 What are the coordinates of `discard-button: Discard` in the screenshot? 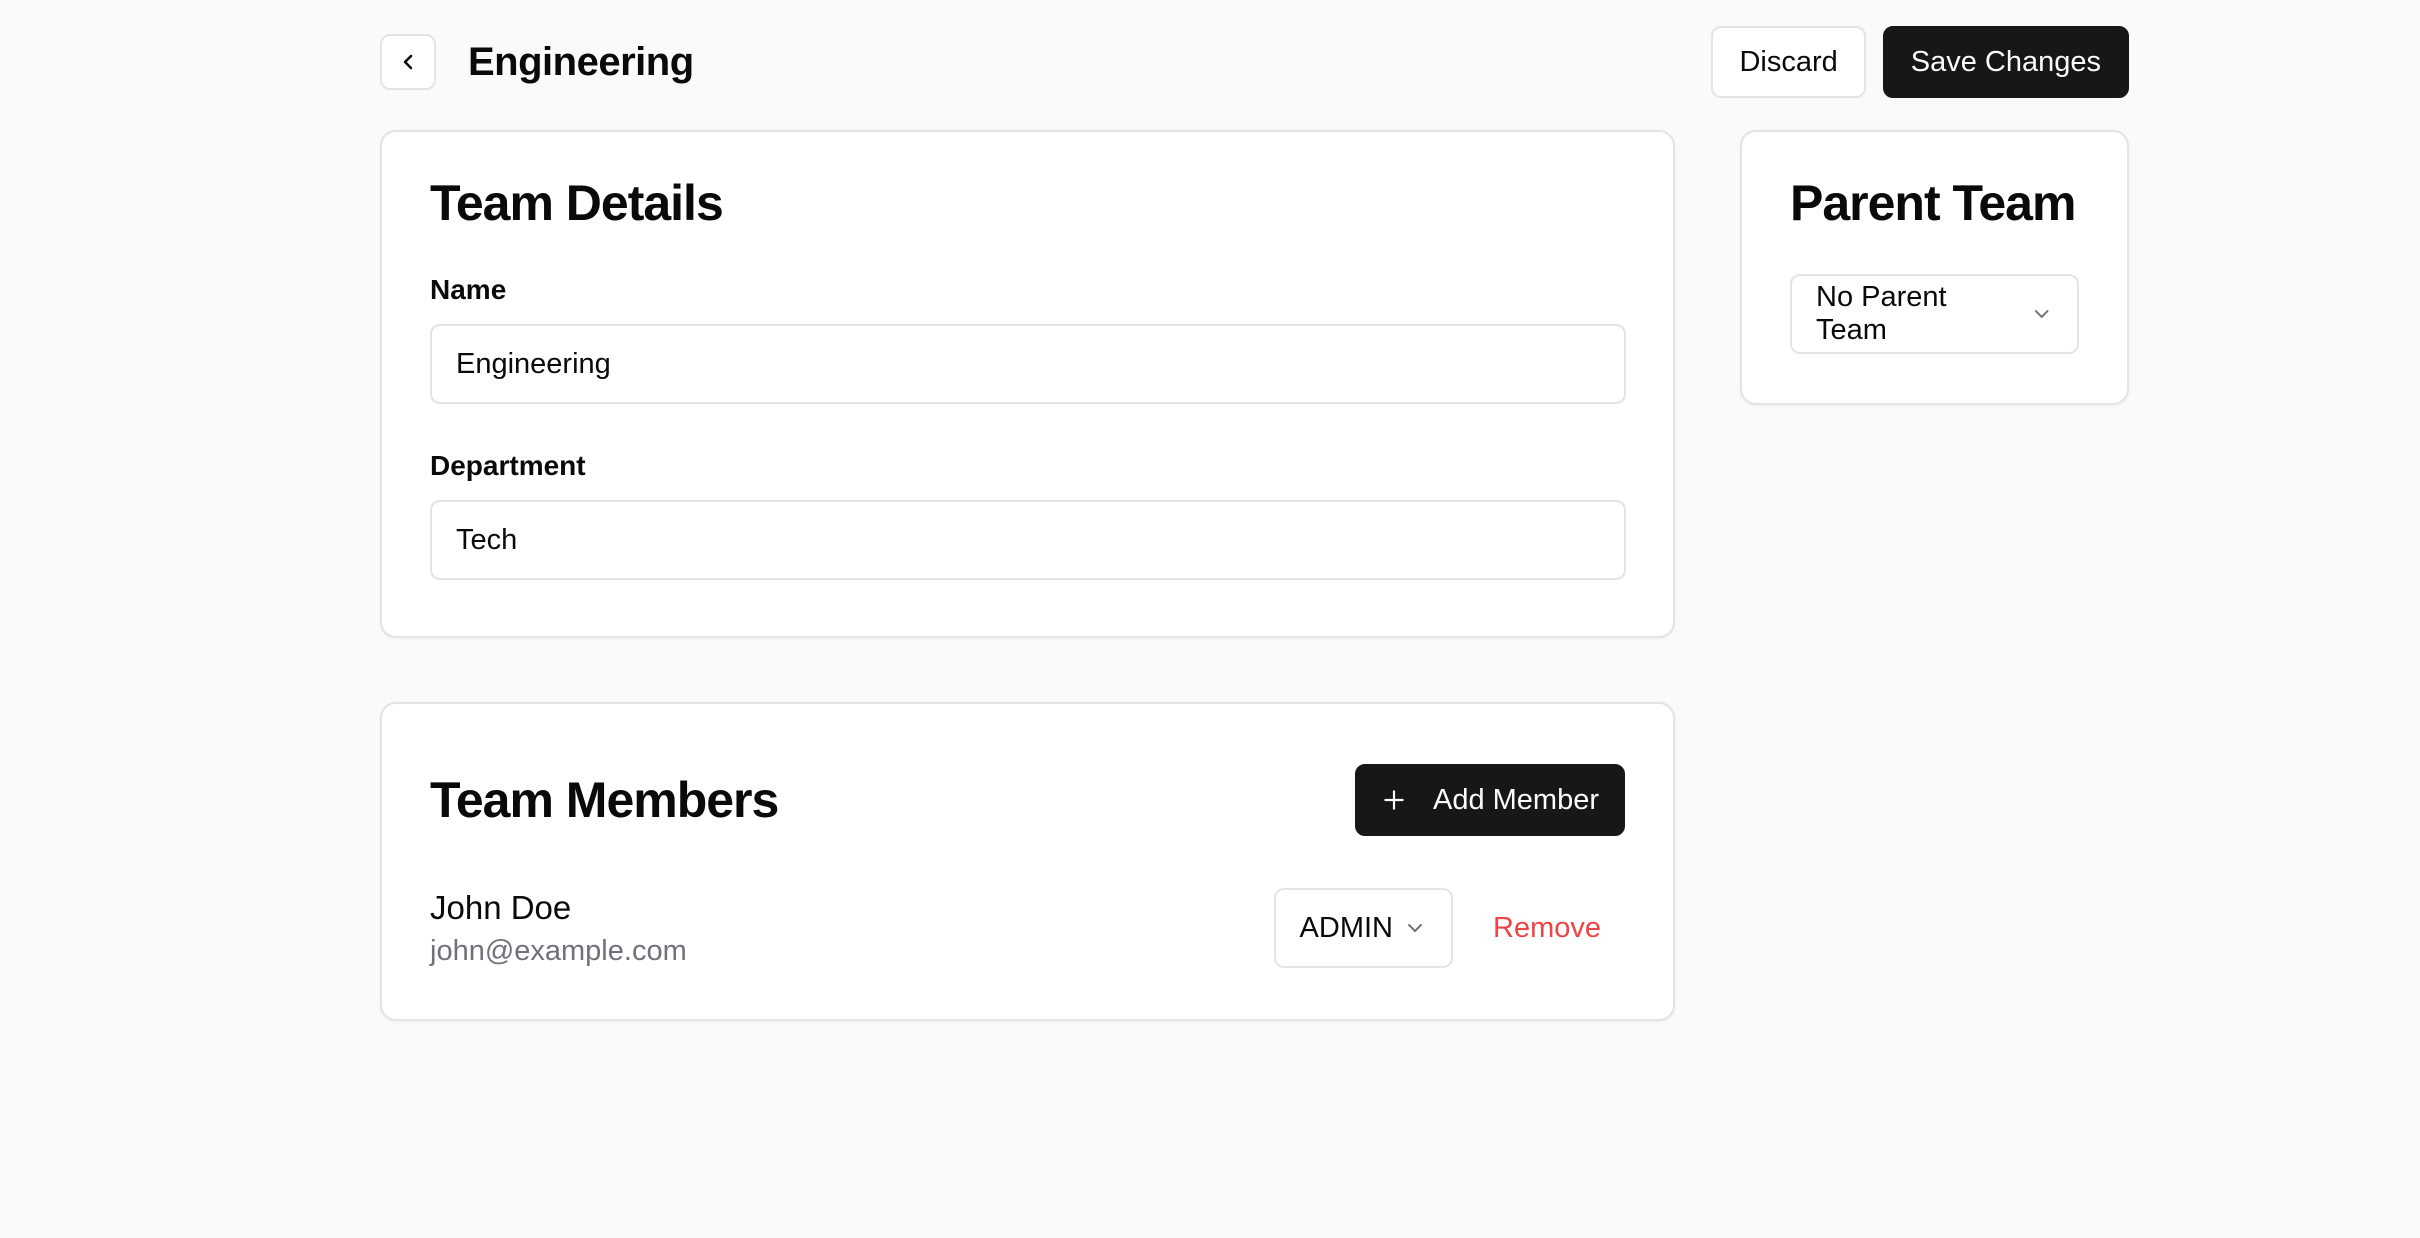 It's located at (1788, 62).